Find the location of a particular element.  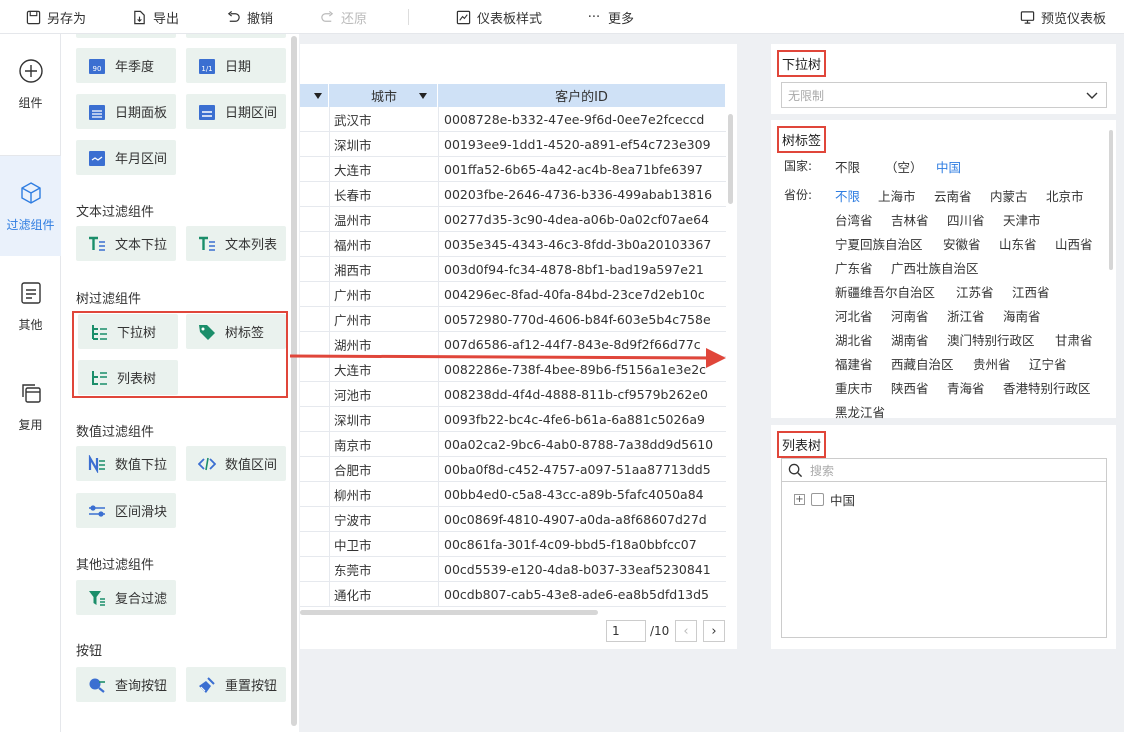

province-tag: 山西省 is located at coordinates (1074, 243).